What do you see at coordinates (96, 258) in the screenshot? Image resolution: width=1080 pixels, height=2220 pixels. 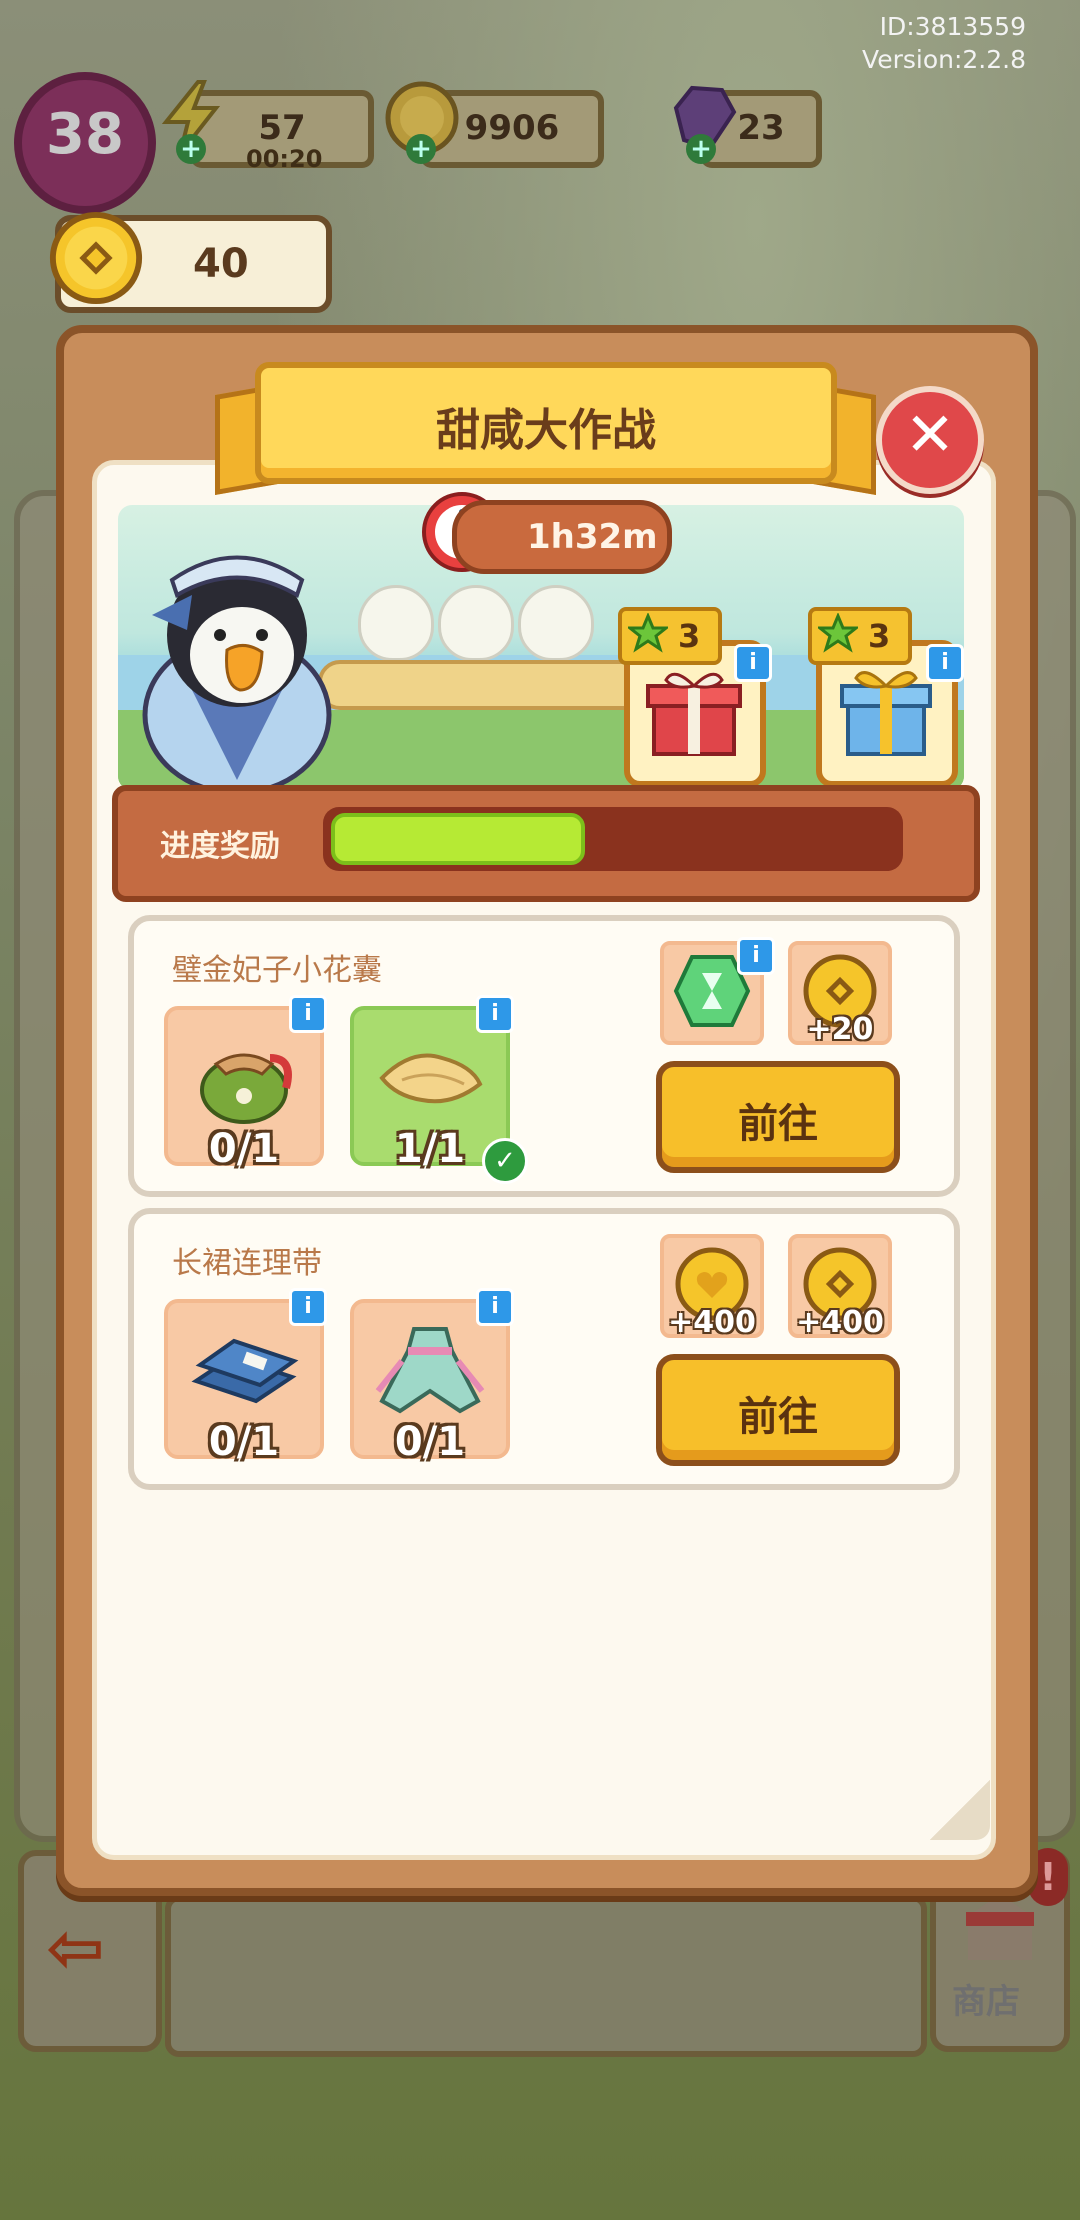 I see `ancient-coin-icon` at bounding box center [96, 258].